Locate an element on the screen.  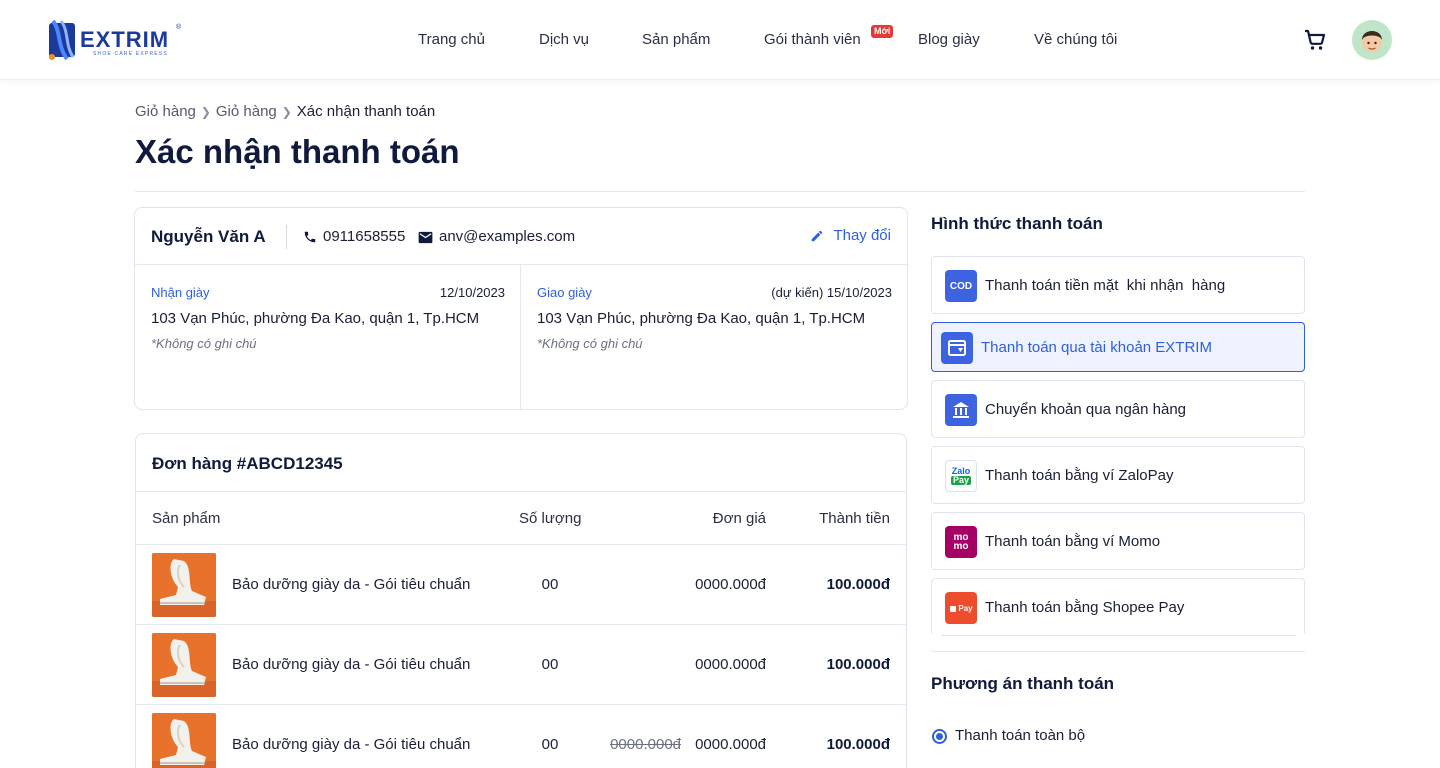
nav-home: Trang chủ is located at coordinates (451, 40).